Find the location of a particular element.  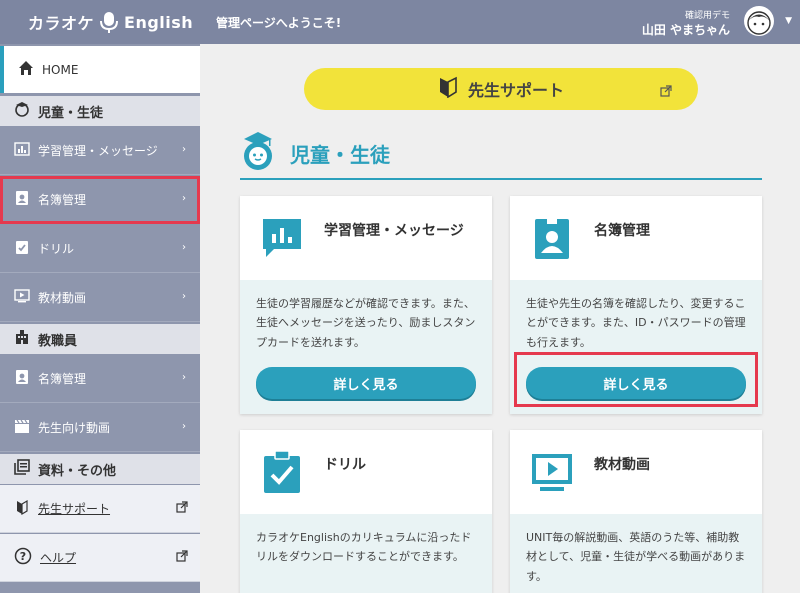

logo-text-right: English is located at coordinates (159, 22).